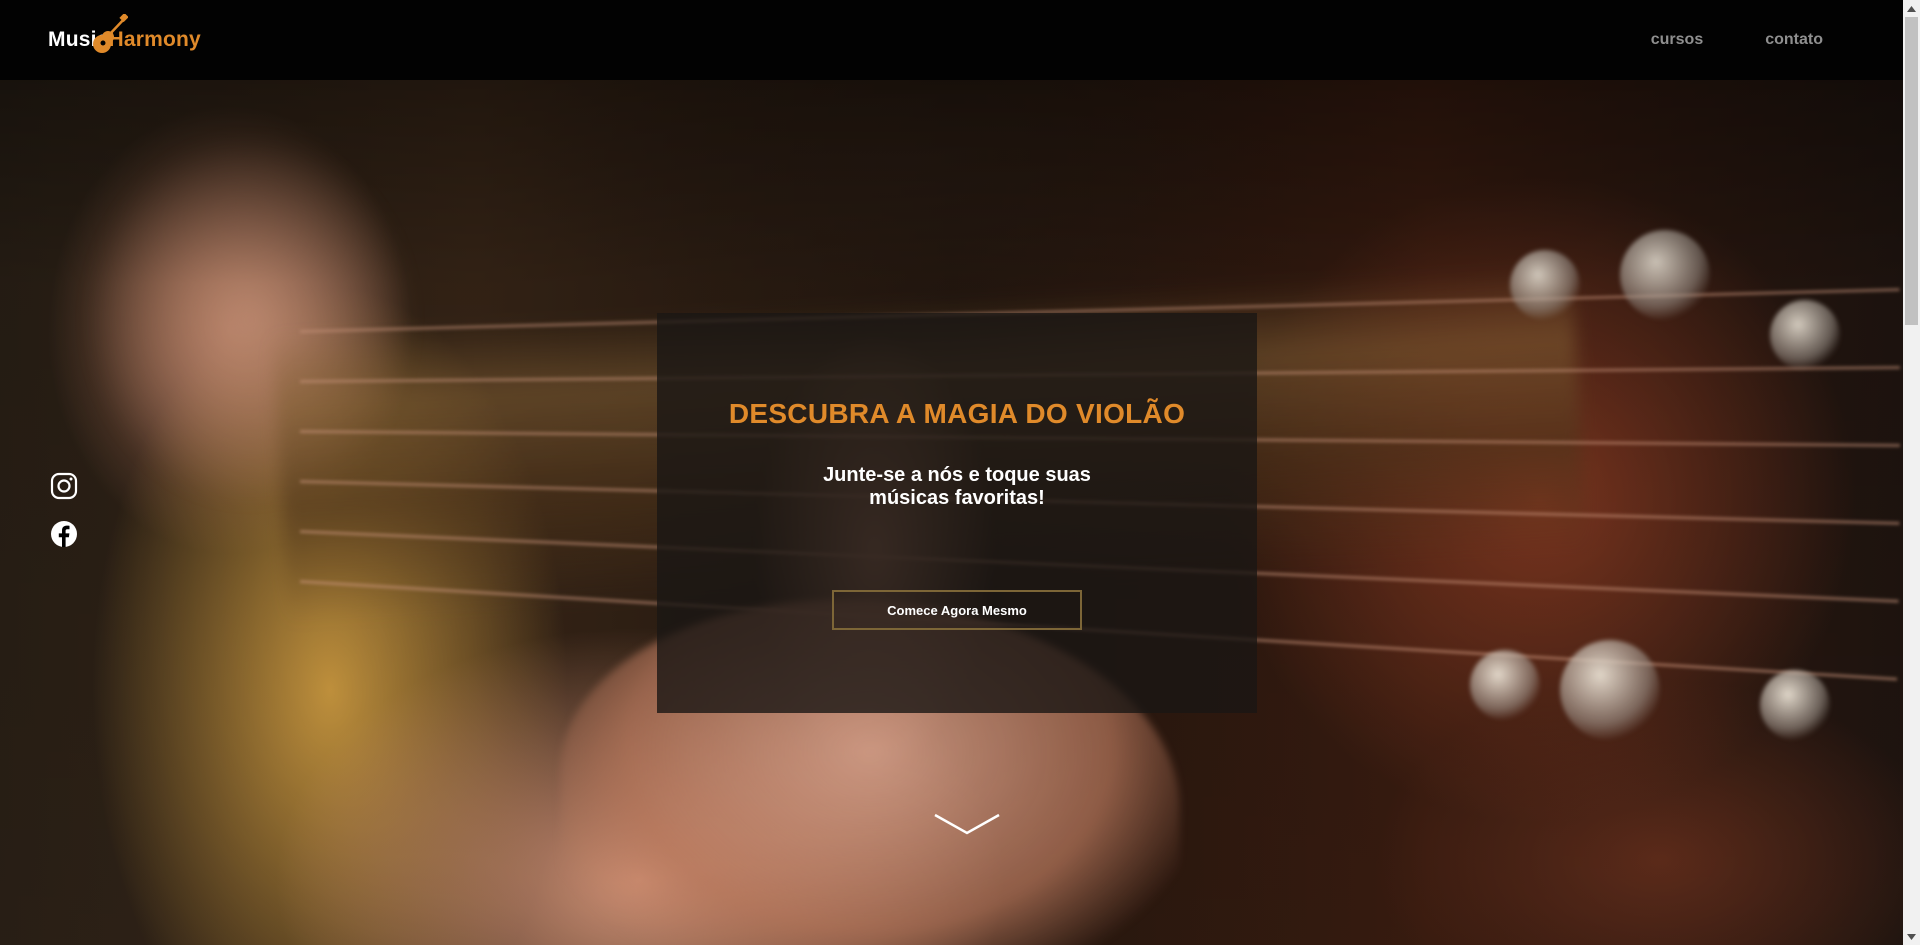 The image size is (1920, 945). I want to click on scroll-down-arrow-icon, so click(1911, 936).